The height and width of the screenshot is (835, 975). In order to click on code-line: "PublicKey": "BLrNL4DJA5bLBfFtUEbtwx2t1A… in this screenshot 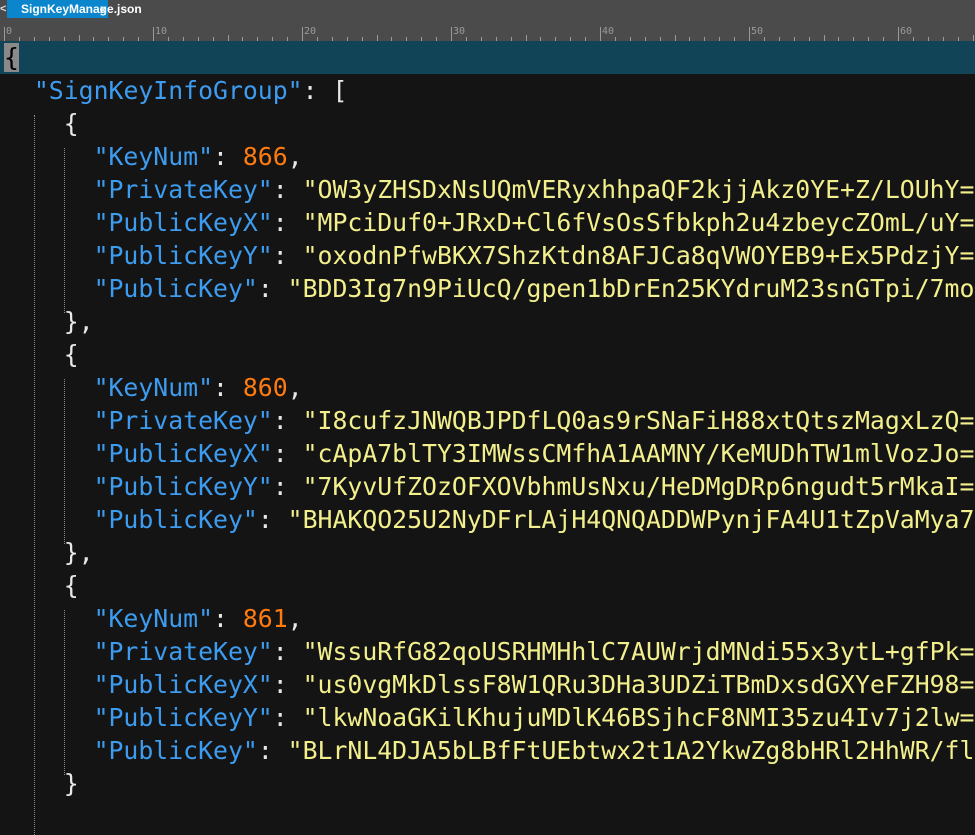, I will do `click(489, 750)`.